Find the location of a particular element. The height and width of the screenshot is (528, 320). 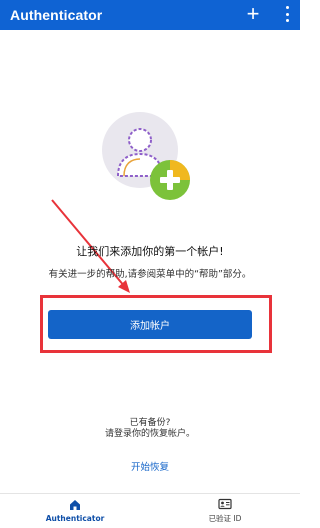

add-account-person-plus-icon is located at coordinates (146, 156).